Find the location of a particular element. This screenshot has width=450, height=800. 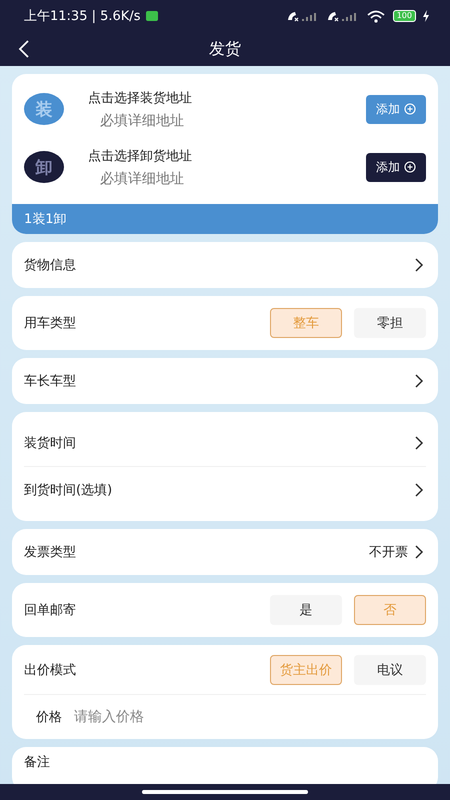

app-icon is located at coordinates (152, 16).